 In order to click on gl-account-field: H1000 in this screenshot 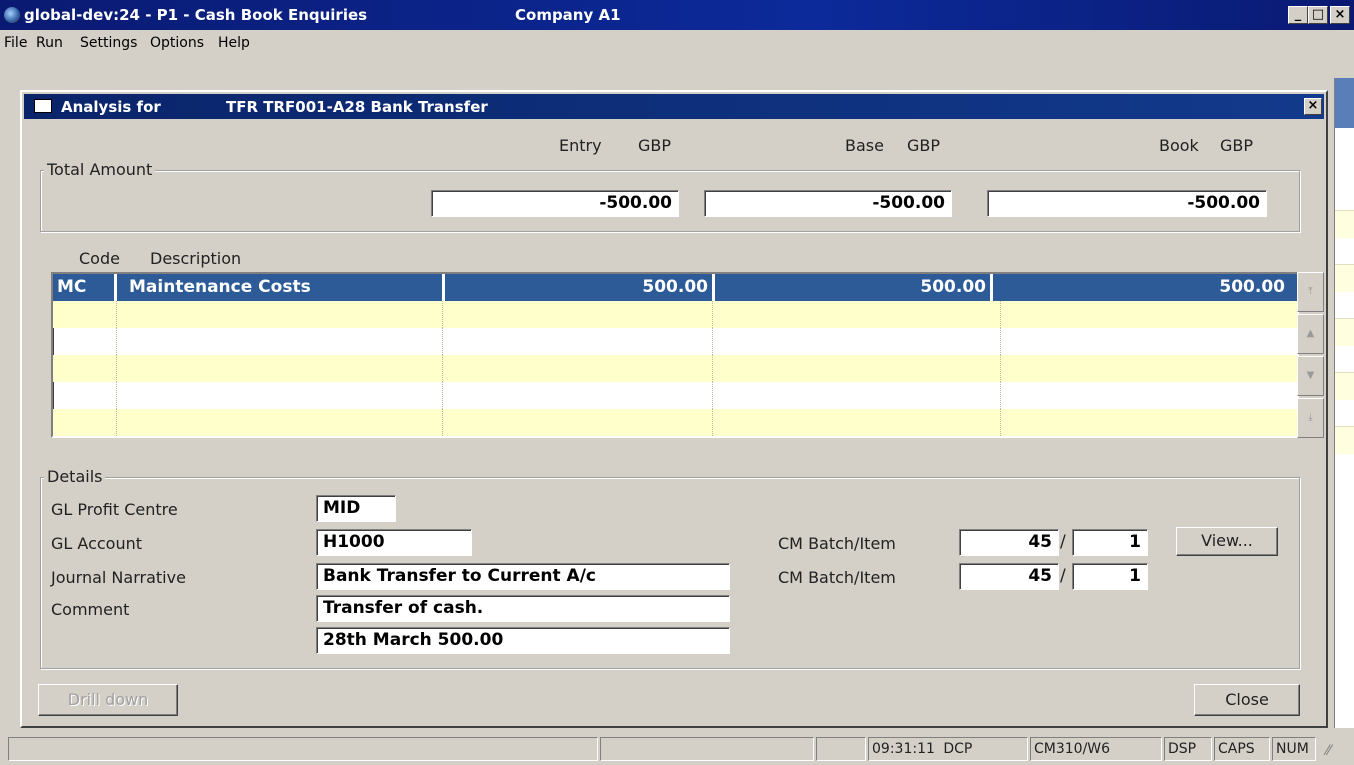, I will do `click(394, 542)`.